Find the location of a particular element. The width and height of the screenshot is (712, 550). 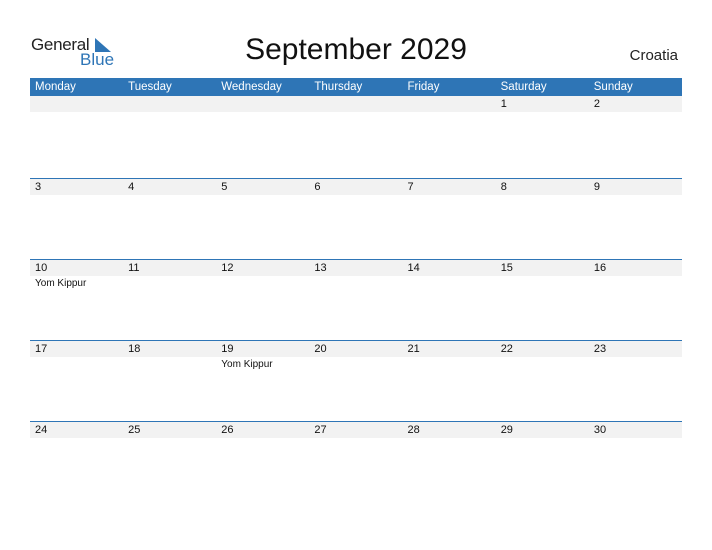

day-cell: 14 is located at coordinates (449, 300).